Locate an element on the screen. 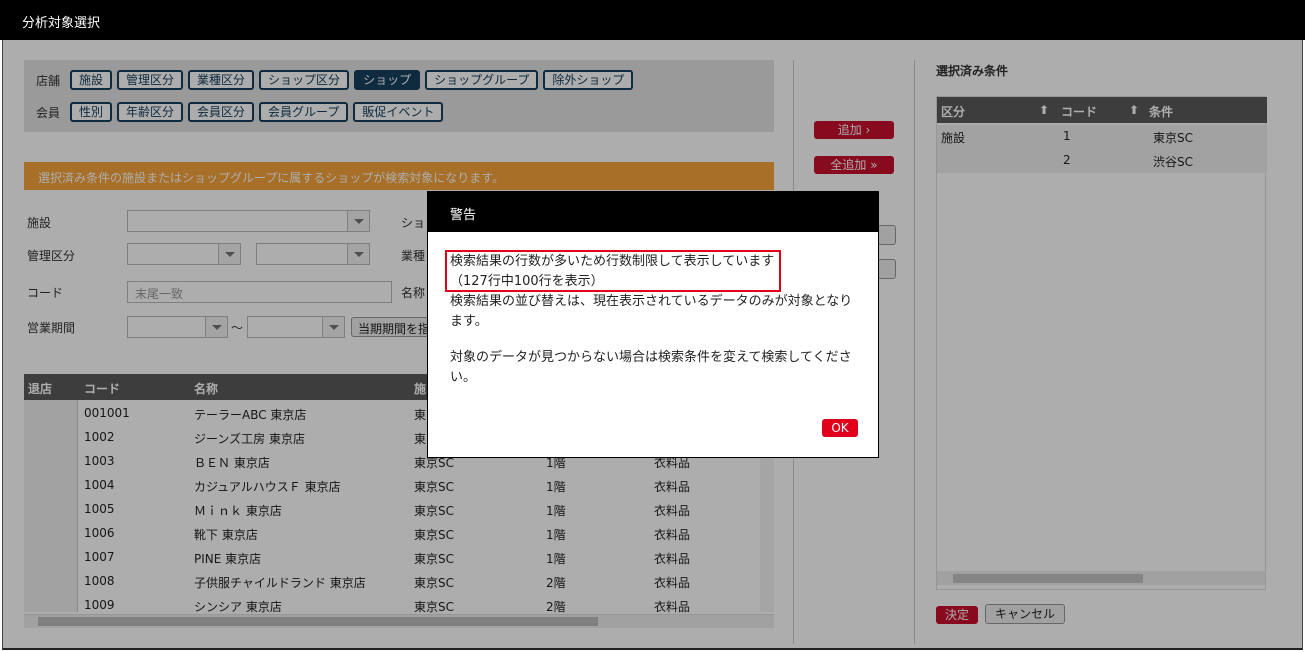 The height and width of the screenshot is (652, 1305). highlight-box is located at coordinates (613, 271).